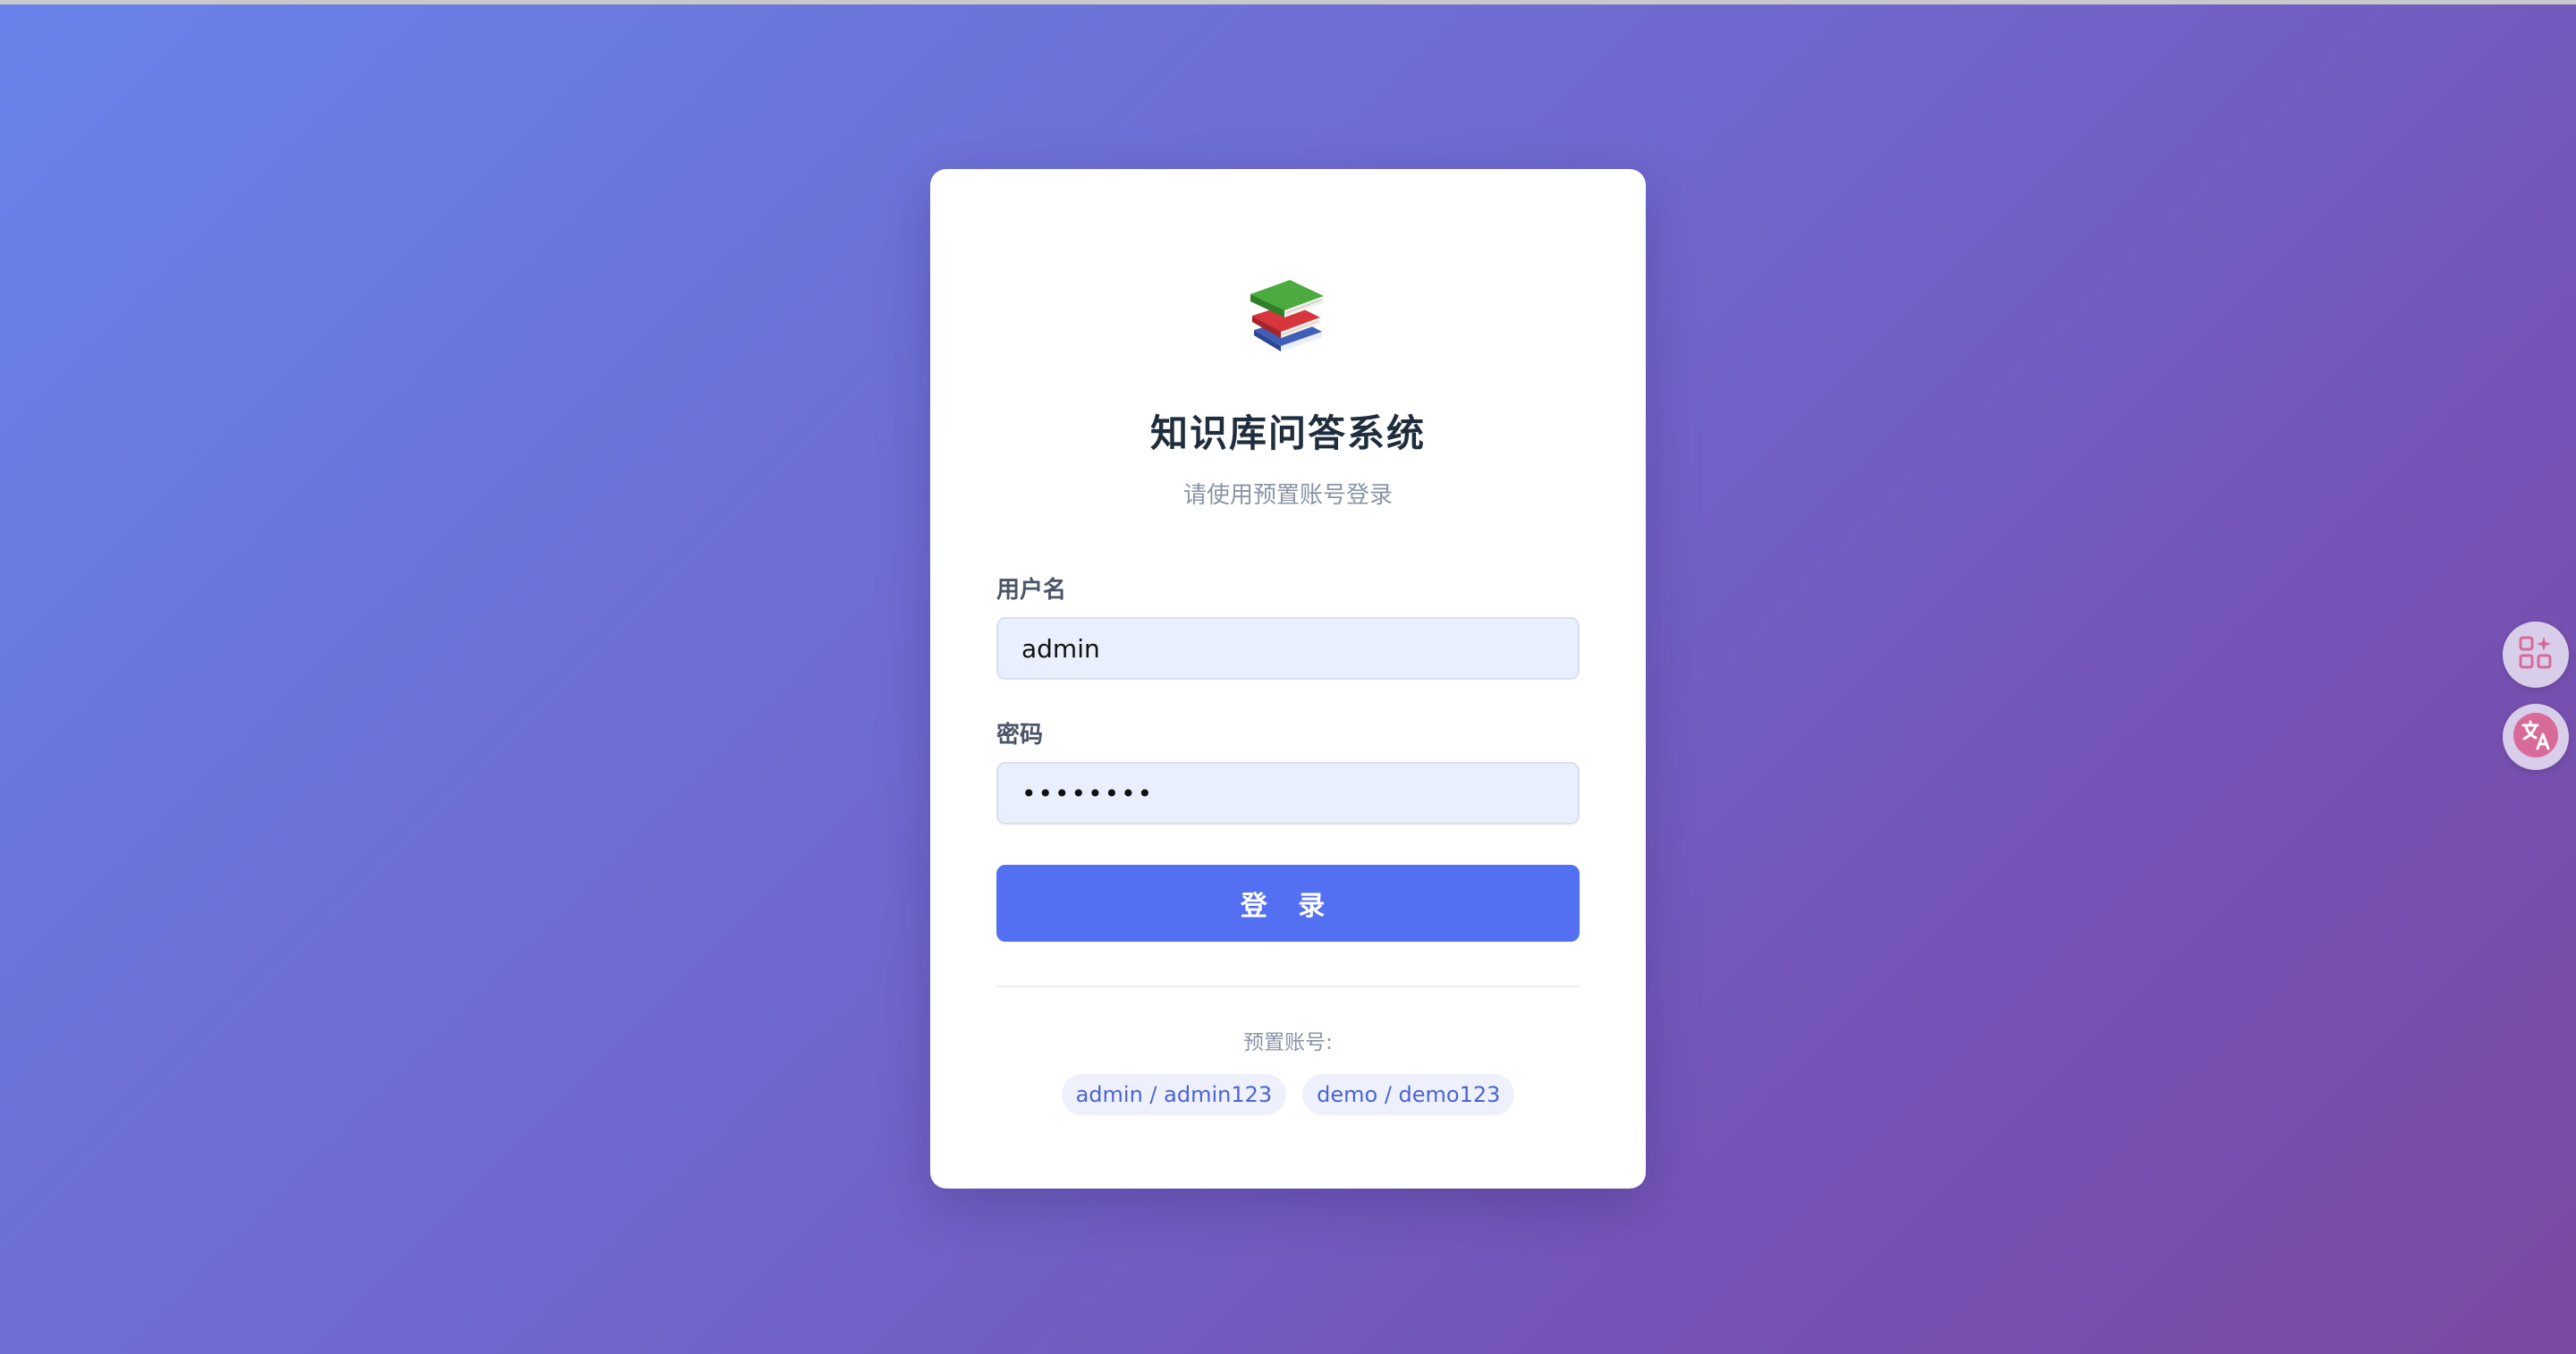  I want to click on login-button: 登 录, so click(1288, 903).